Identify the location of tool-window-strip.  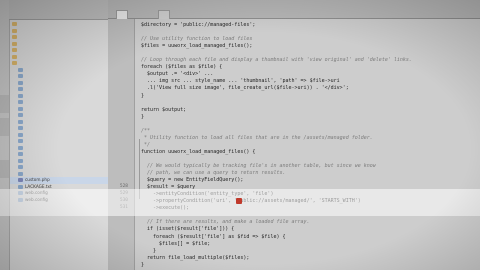
(5, 135).